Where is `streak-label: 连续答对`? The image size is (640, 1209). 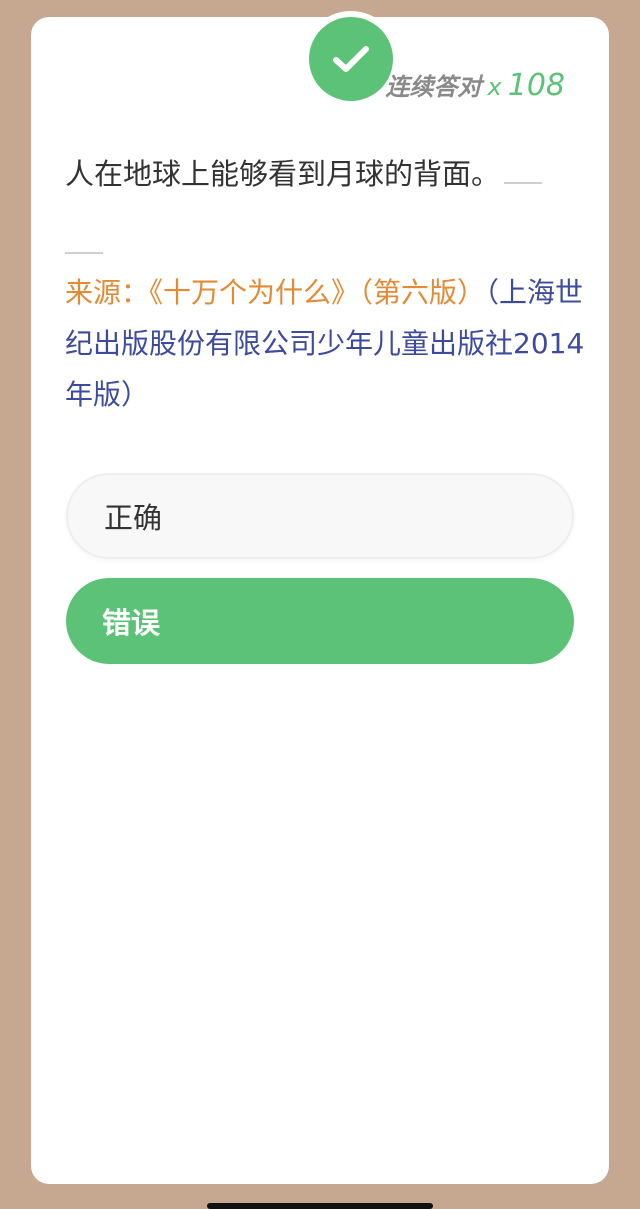 streak-label: 连续答对 is located at coordinates (433, 87).